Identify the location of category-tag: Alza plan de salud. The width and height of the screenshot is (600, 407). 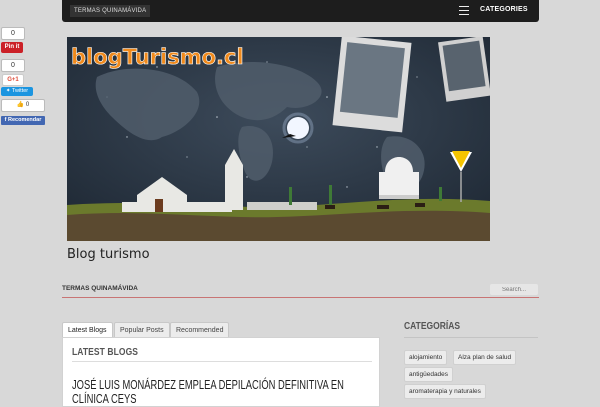
(485, 357).